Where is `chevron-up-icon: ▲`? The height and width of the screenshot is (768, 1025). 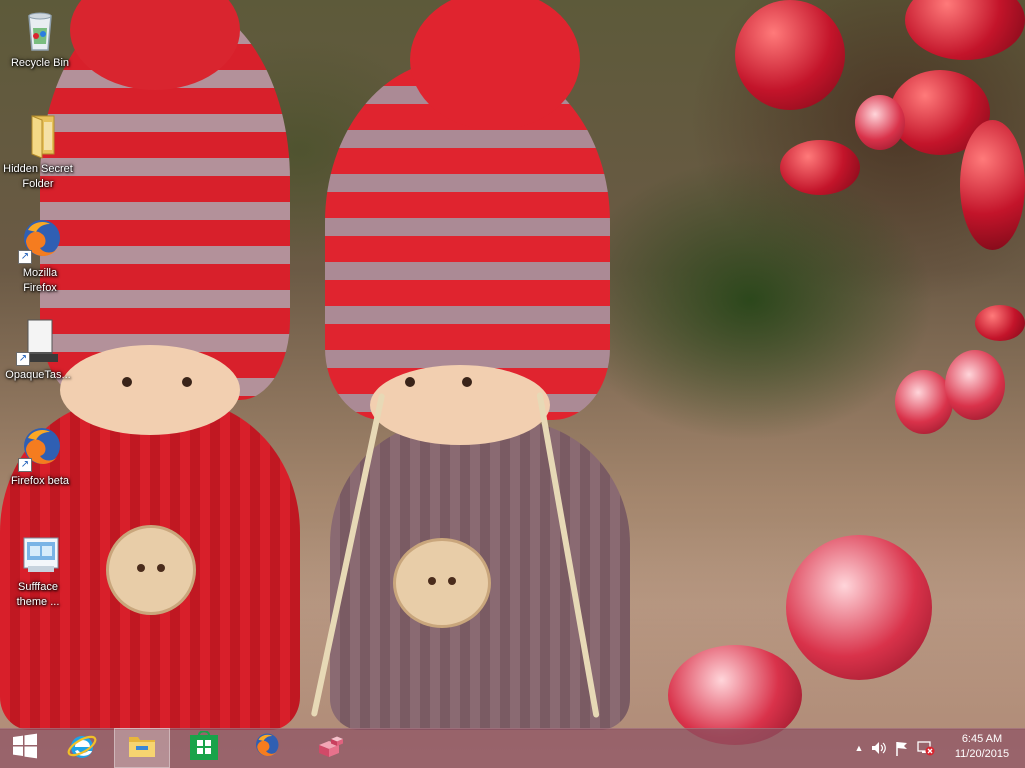 chevron-up-icon: ▲ is located at coordinates (859, 748).